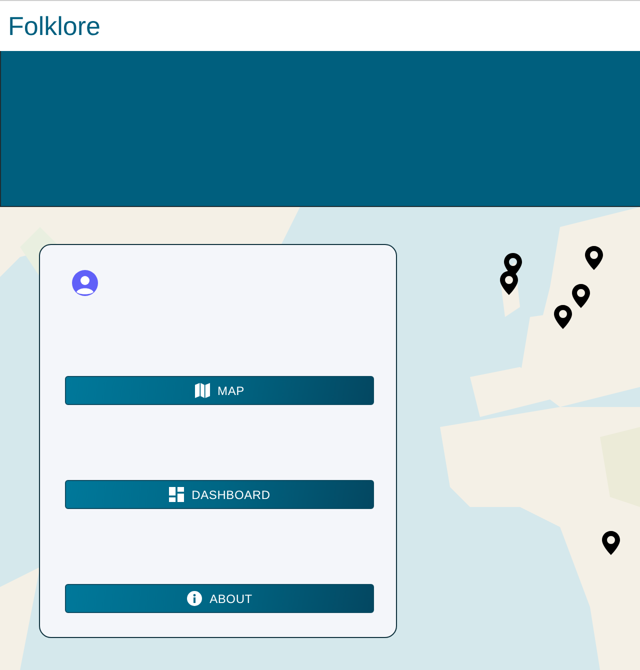  Describe the element at coordinates (219, 390) in the screenshot. I see `menu-button: MAP` at that location.